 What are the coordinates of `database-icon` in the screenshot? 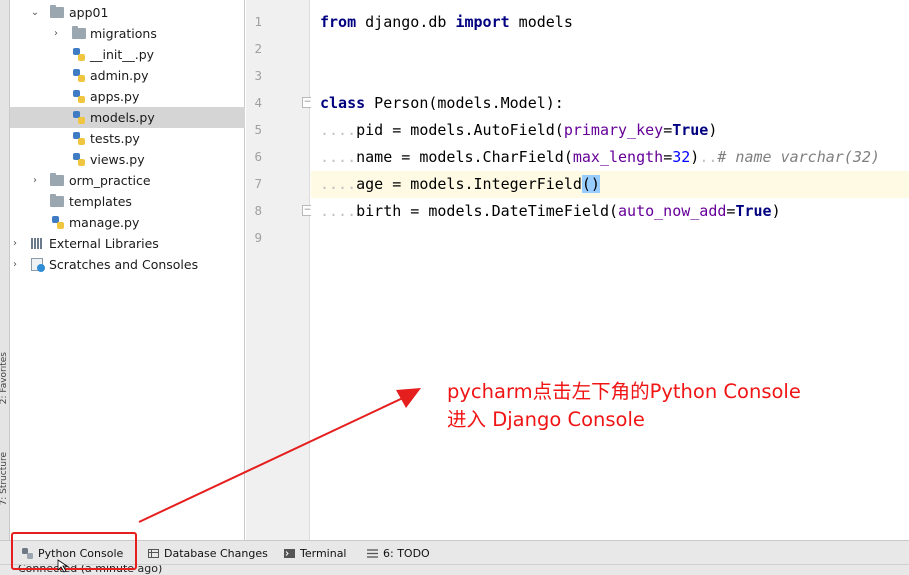 It's located at (153, 553).